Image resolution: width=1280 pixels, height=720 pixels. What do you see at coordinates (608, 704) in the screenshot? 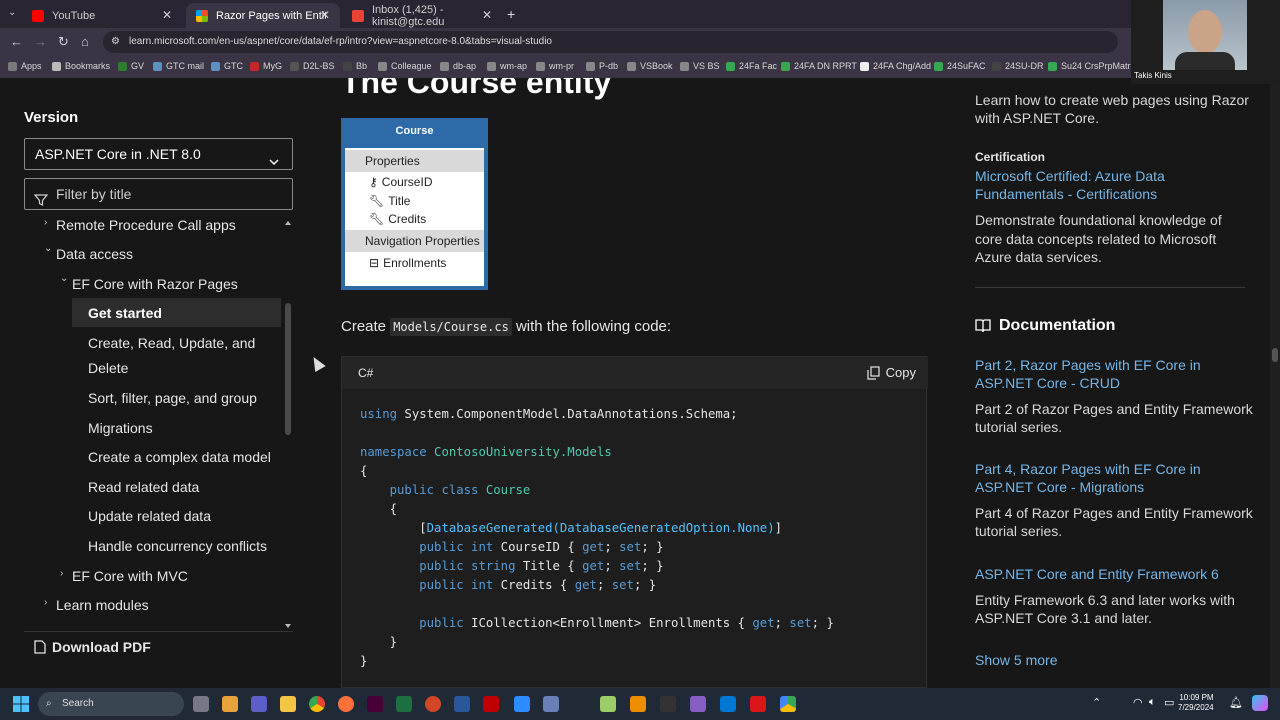
I see `notepad-icon` at bounding box center [608, 704].